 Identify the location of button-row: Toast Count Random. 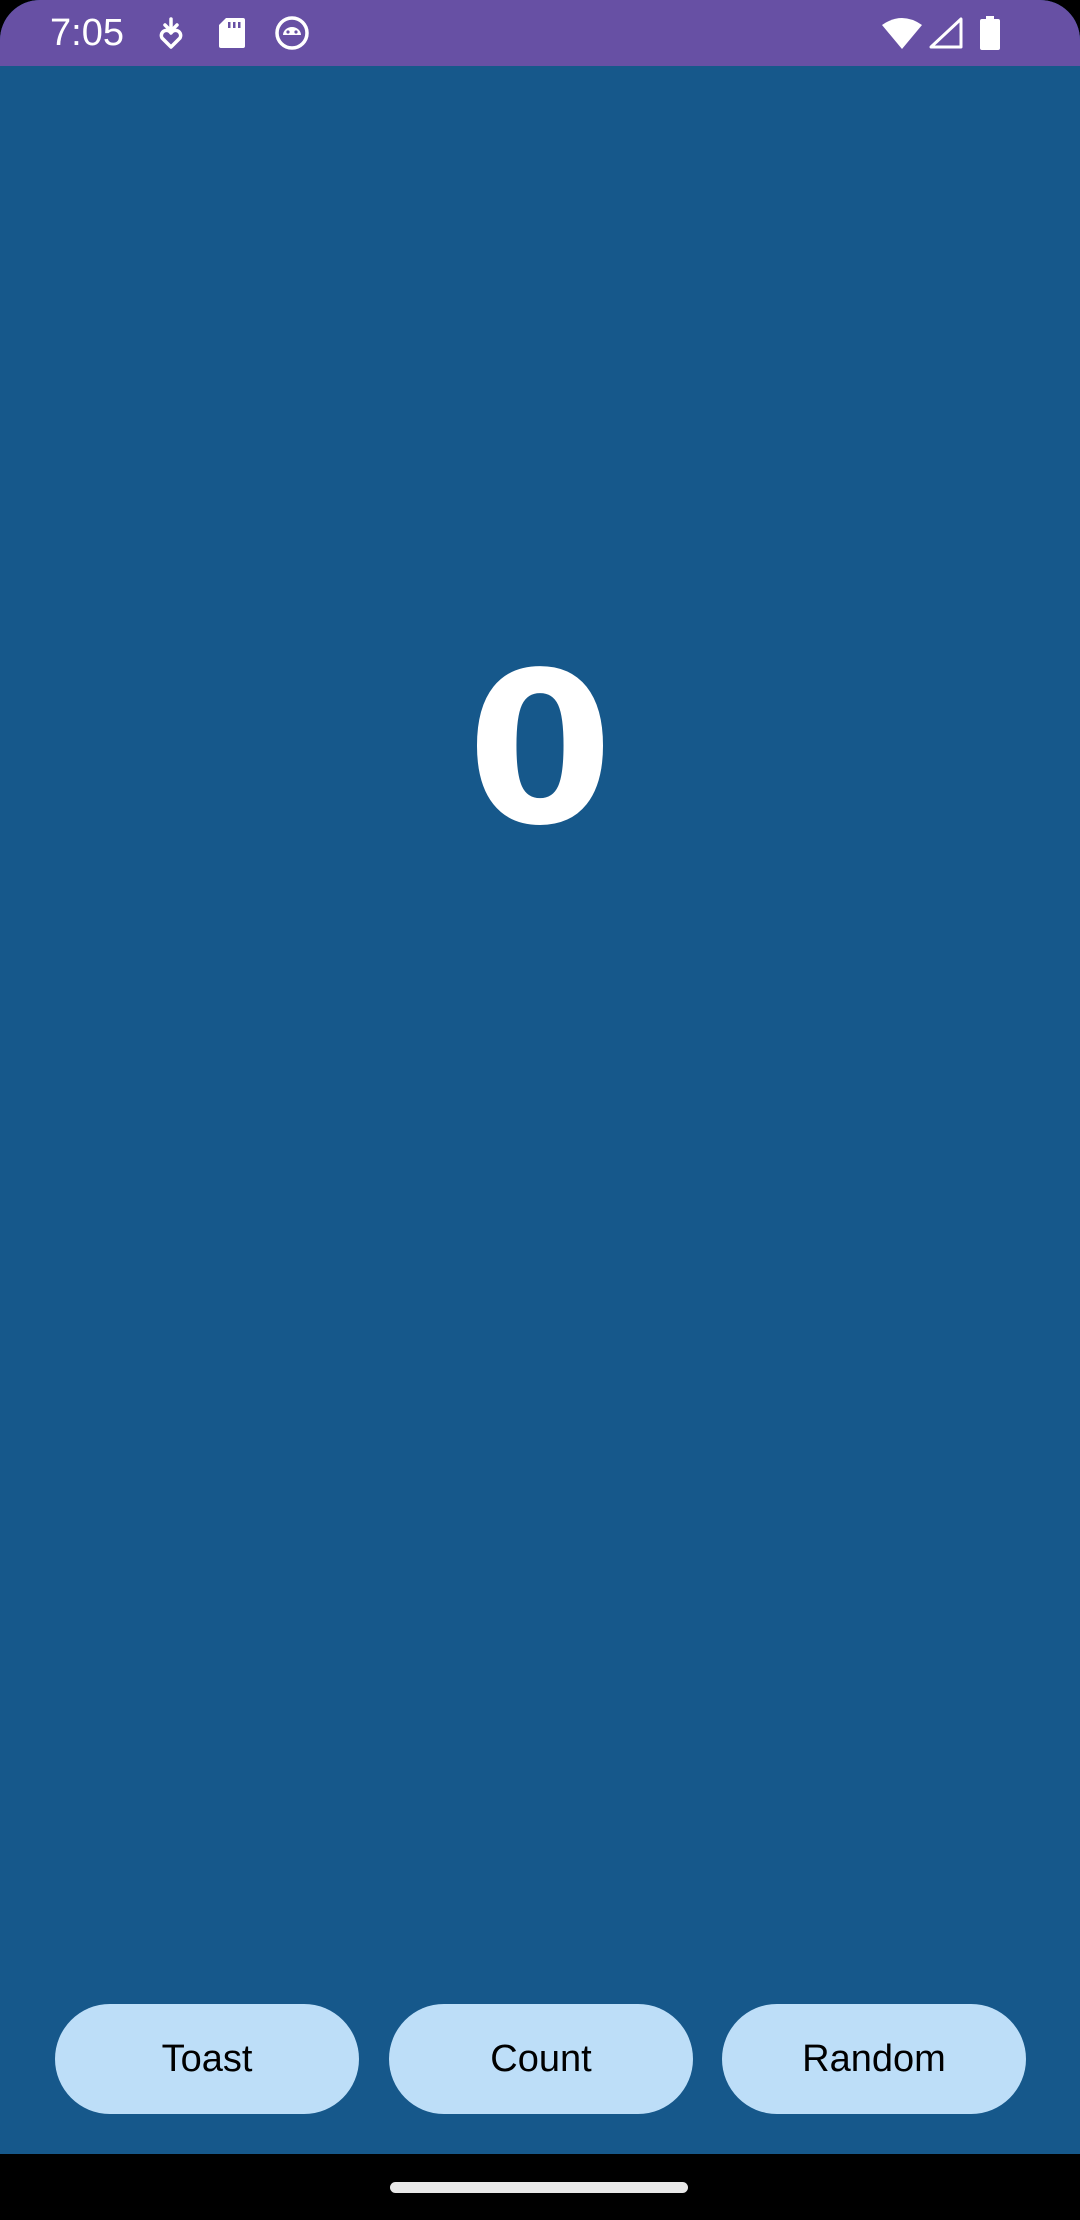
(540, 2059).